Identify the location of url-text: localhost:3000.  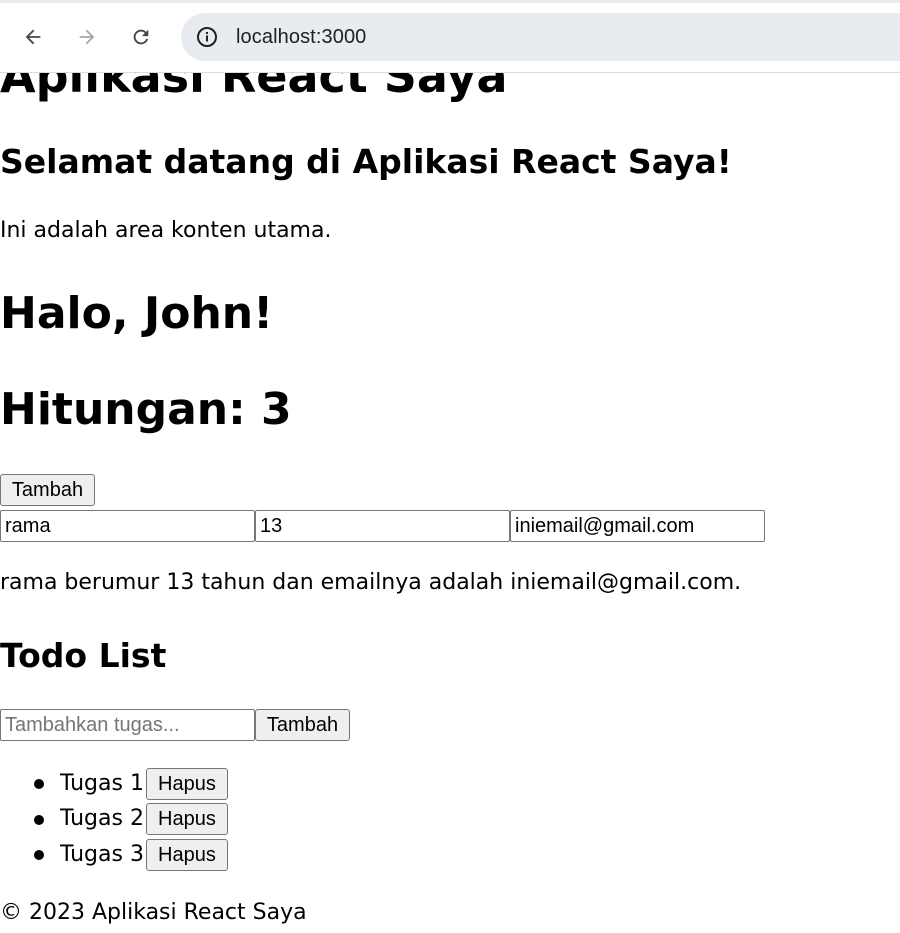
(301, 37).